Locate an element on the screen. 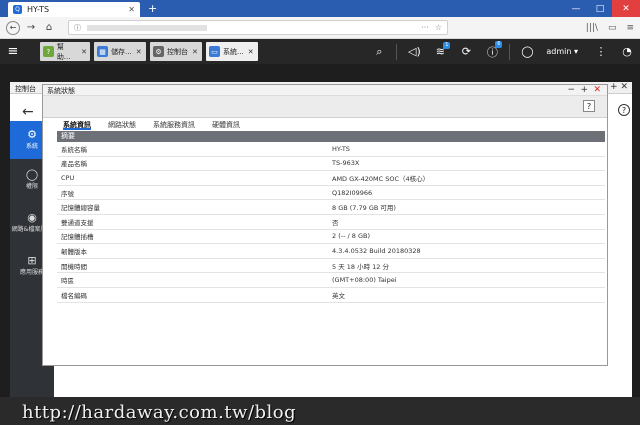 This screenshot has width=640, height=425. table-row: 產品名稱 TS-963X is located at coordinates (331, 164).